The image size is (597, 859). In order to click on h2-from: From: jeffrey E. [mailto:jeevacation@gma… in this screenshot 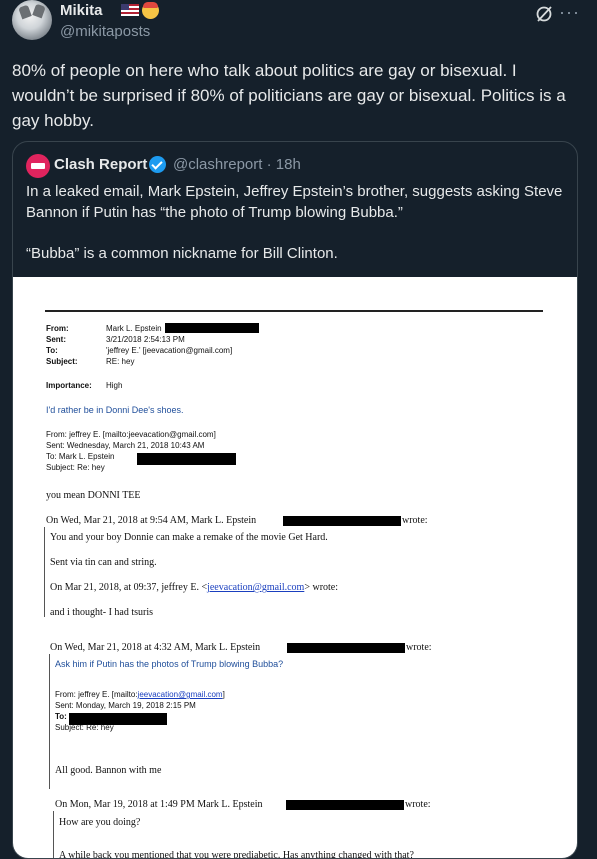, I will do `click(131, 434)`.